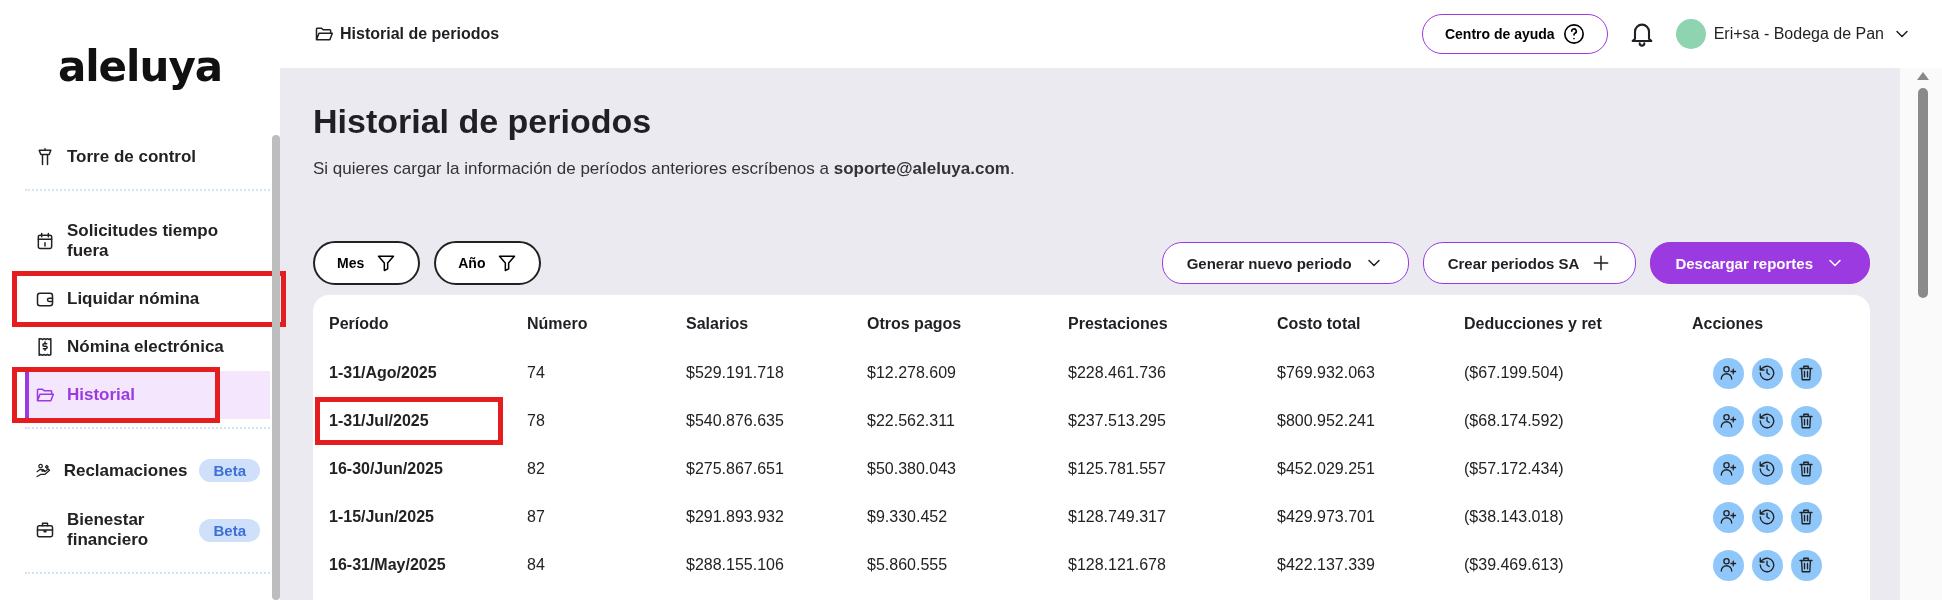 The width and height of the screenshot is (1942, 600). I want to click on account-name: Eri+sa - Bodega de Pan, so click(1798, 34).